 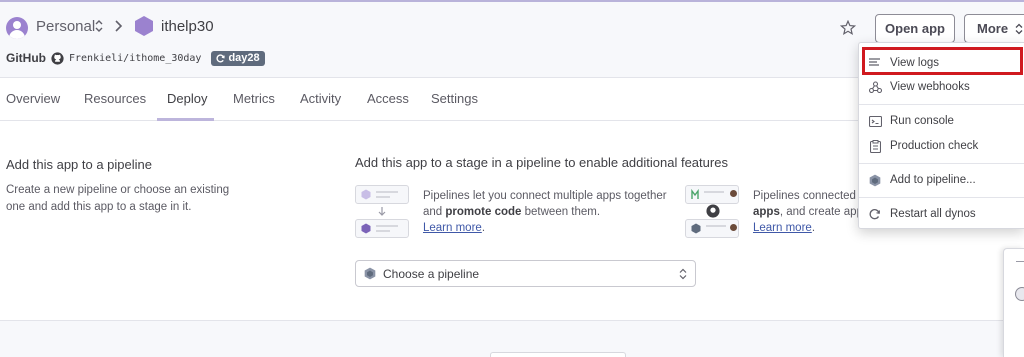 I want to click on menu-item-run-console: Run console, so click(x=941, y=121).